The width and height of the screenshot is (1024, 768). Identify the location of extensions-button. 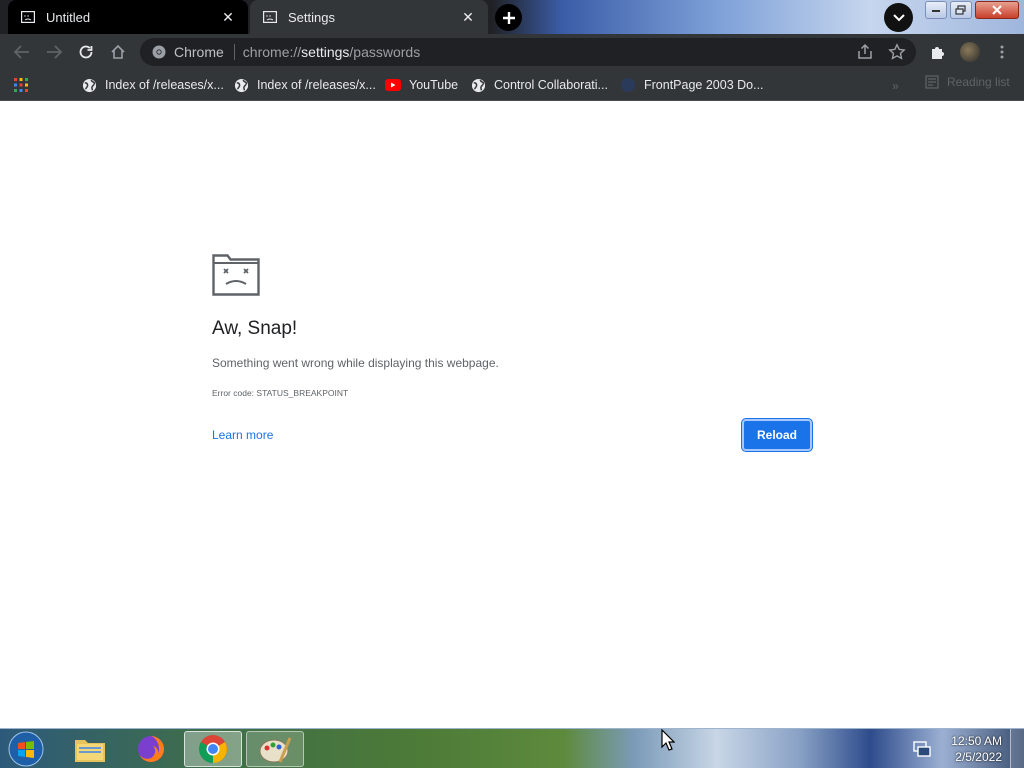
(938, 52).